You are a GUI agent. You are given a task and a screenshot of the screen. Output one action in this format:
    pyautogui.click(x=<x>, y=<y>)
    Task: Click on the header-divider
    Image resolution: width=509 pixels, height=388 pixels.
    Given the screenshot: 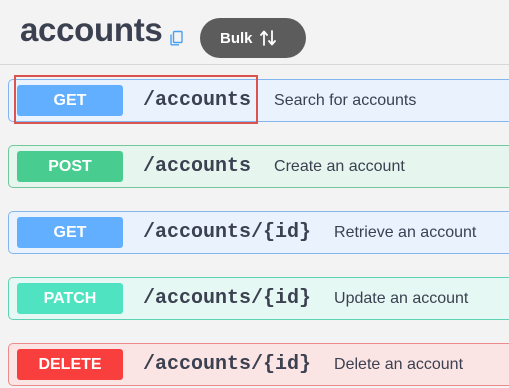 What is the action you would take?
    pyautogui.click(x=254, y=64)
    